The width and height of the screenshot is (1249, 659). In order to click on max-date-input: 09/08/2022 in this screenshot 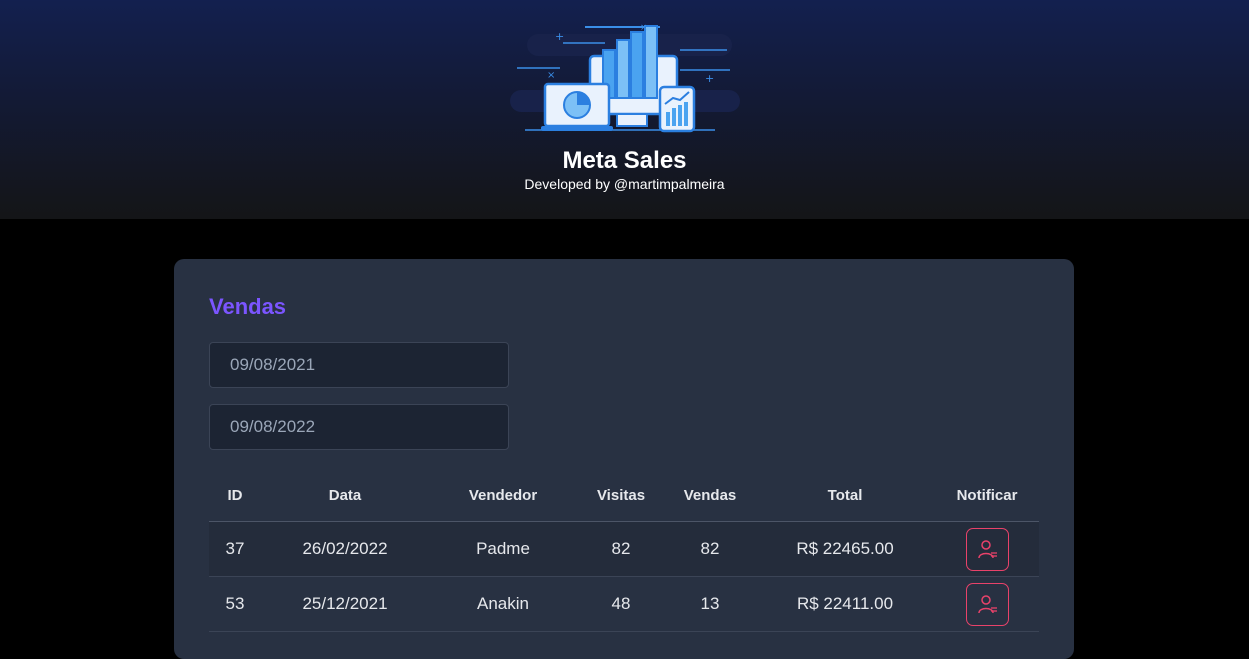, I will do `click(359, 427)`.